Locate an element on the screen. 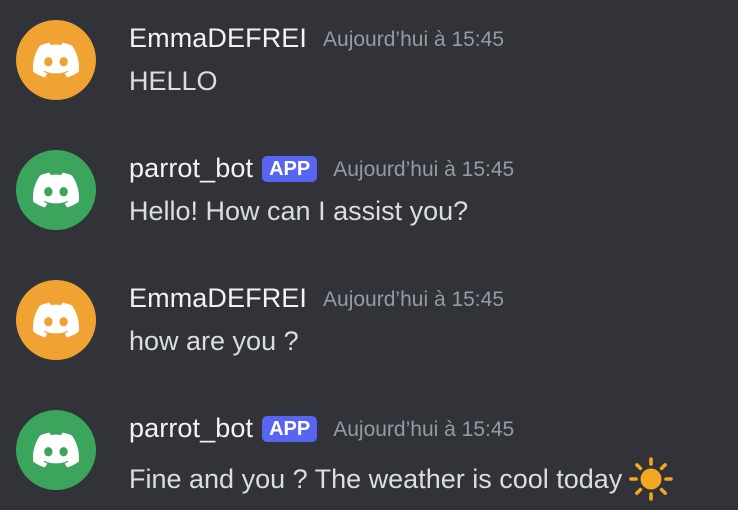 The height and width of the screenshot is (510, 738). message-content: Hello! How can I assist you? is located at coordinates (298, 211).